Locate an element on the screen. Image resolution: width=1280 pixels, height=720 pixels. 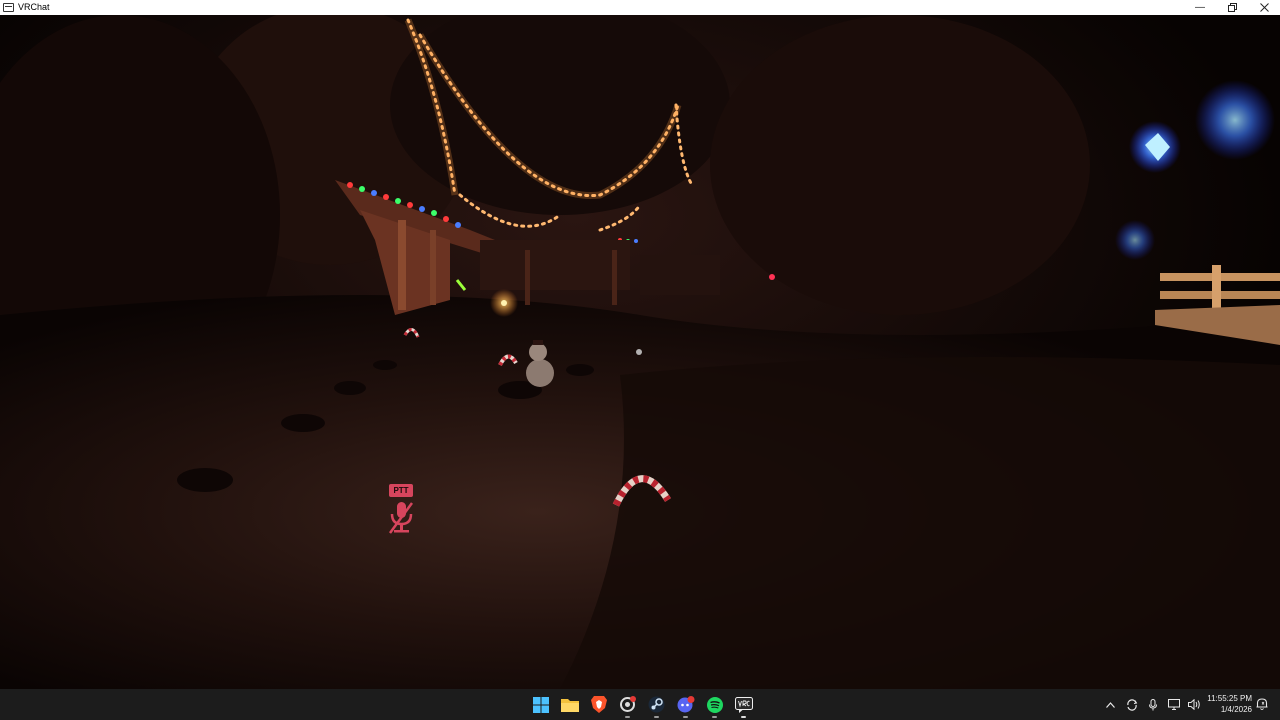
push-to-talk-indicator: PTT is located at coordinates (401, 510).